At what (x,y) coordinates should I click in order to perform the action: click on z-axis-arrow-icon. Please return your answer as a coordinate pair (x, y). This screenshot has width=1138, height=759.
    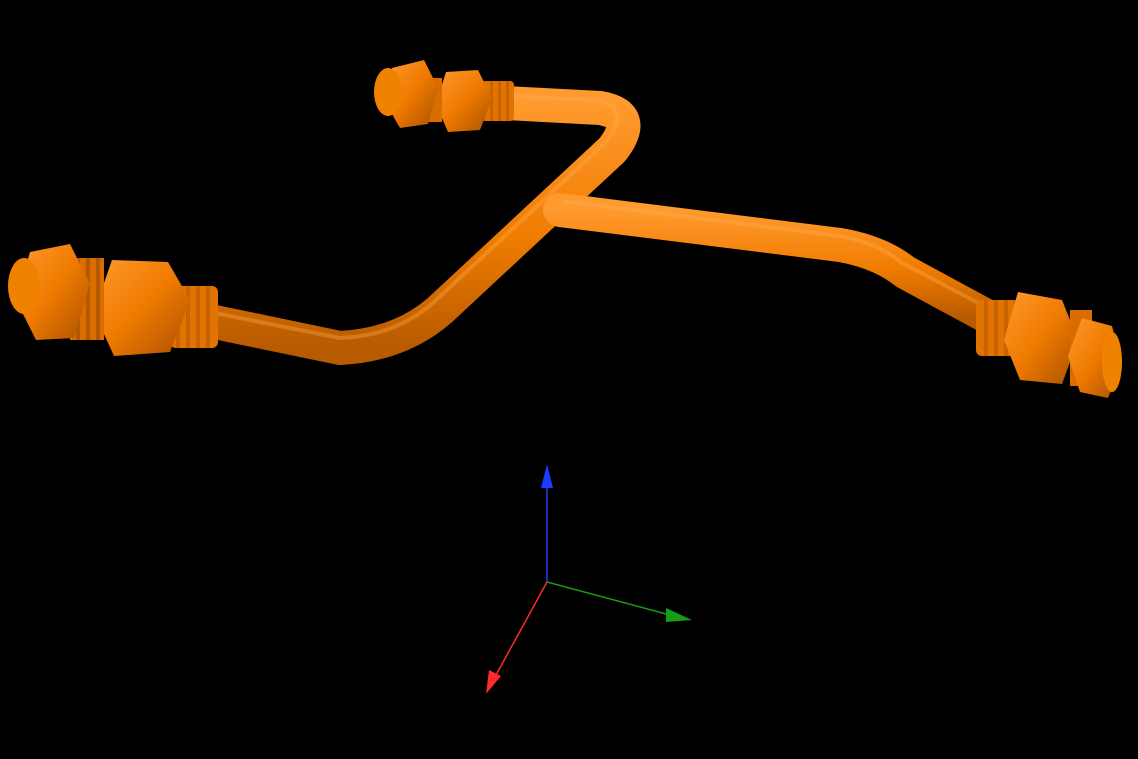
    Looking at the image, I should click on (547, 476).